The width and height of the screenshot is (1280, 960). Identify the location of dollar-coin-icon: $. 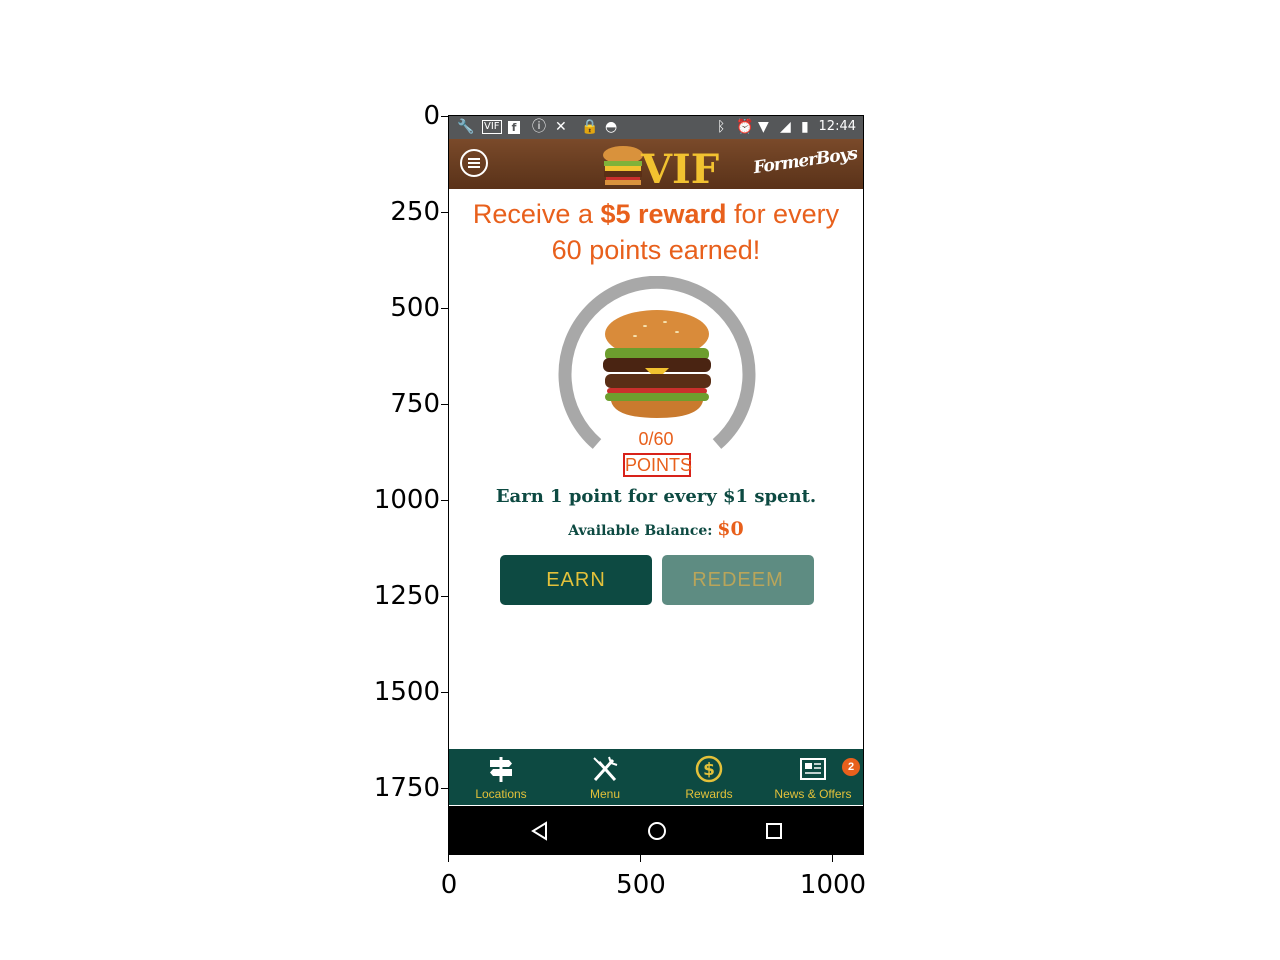
(709, 769).